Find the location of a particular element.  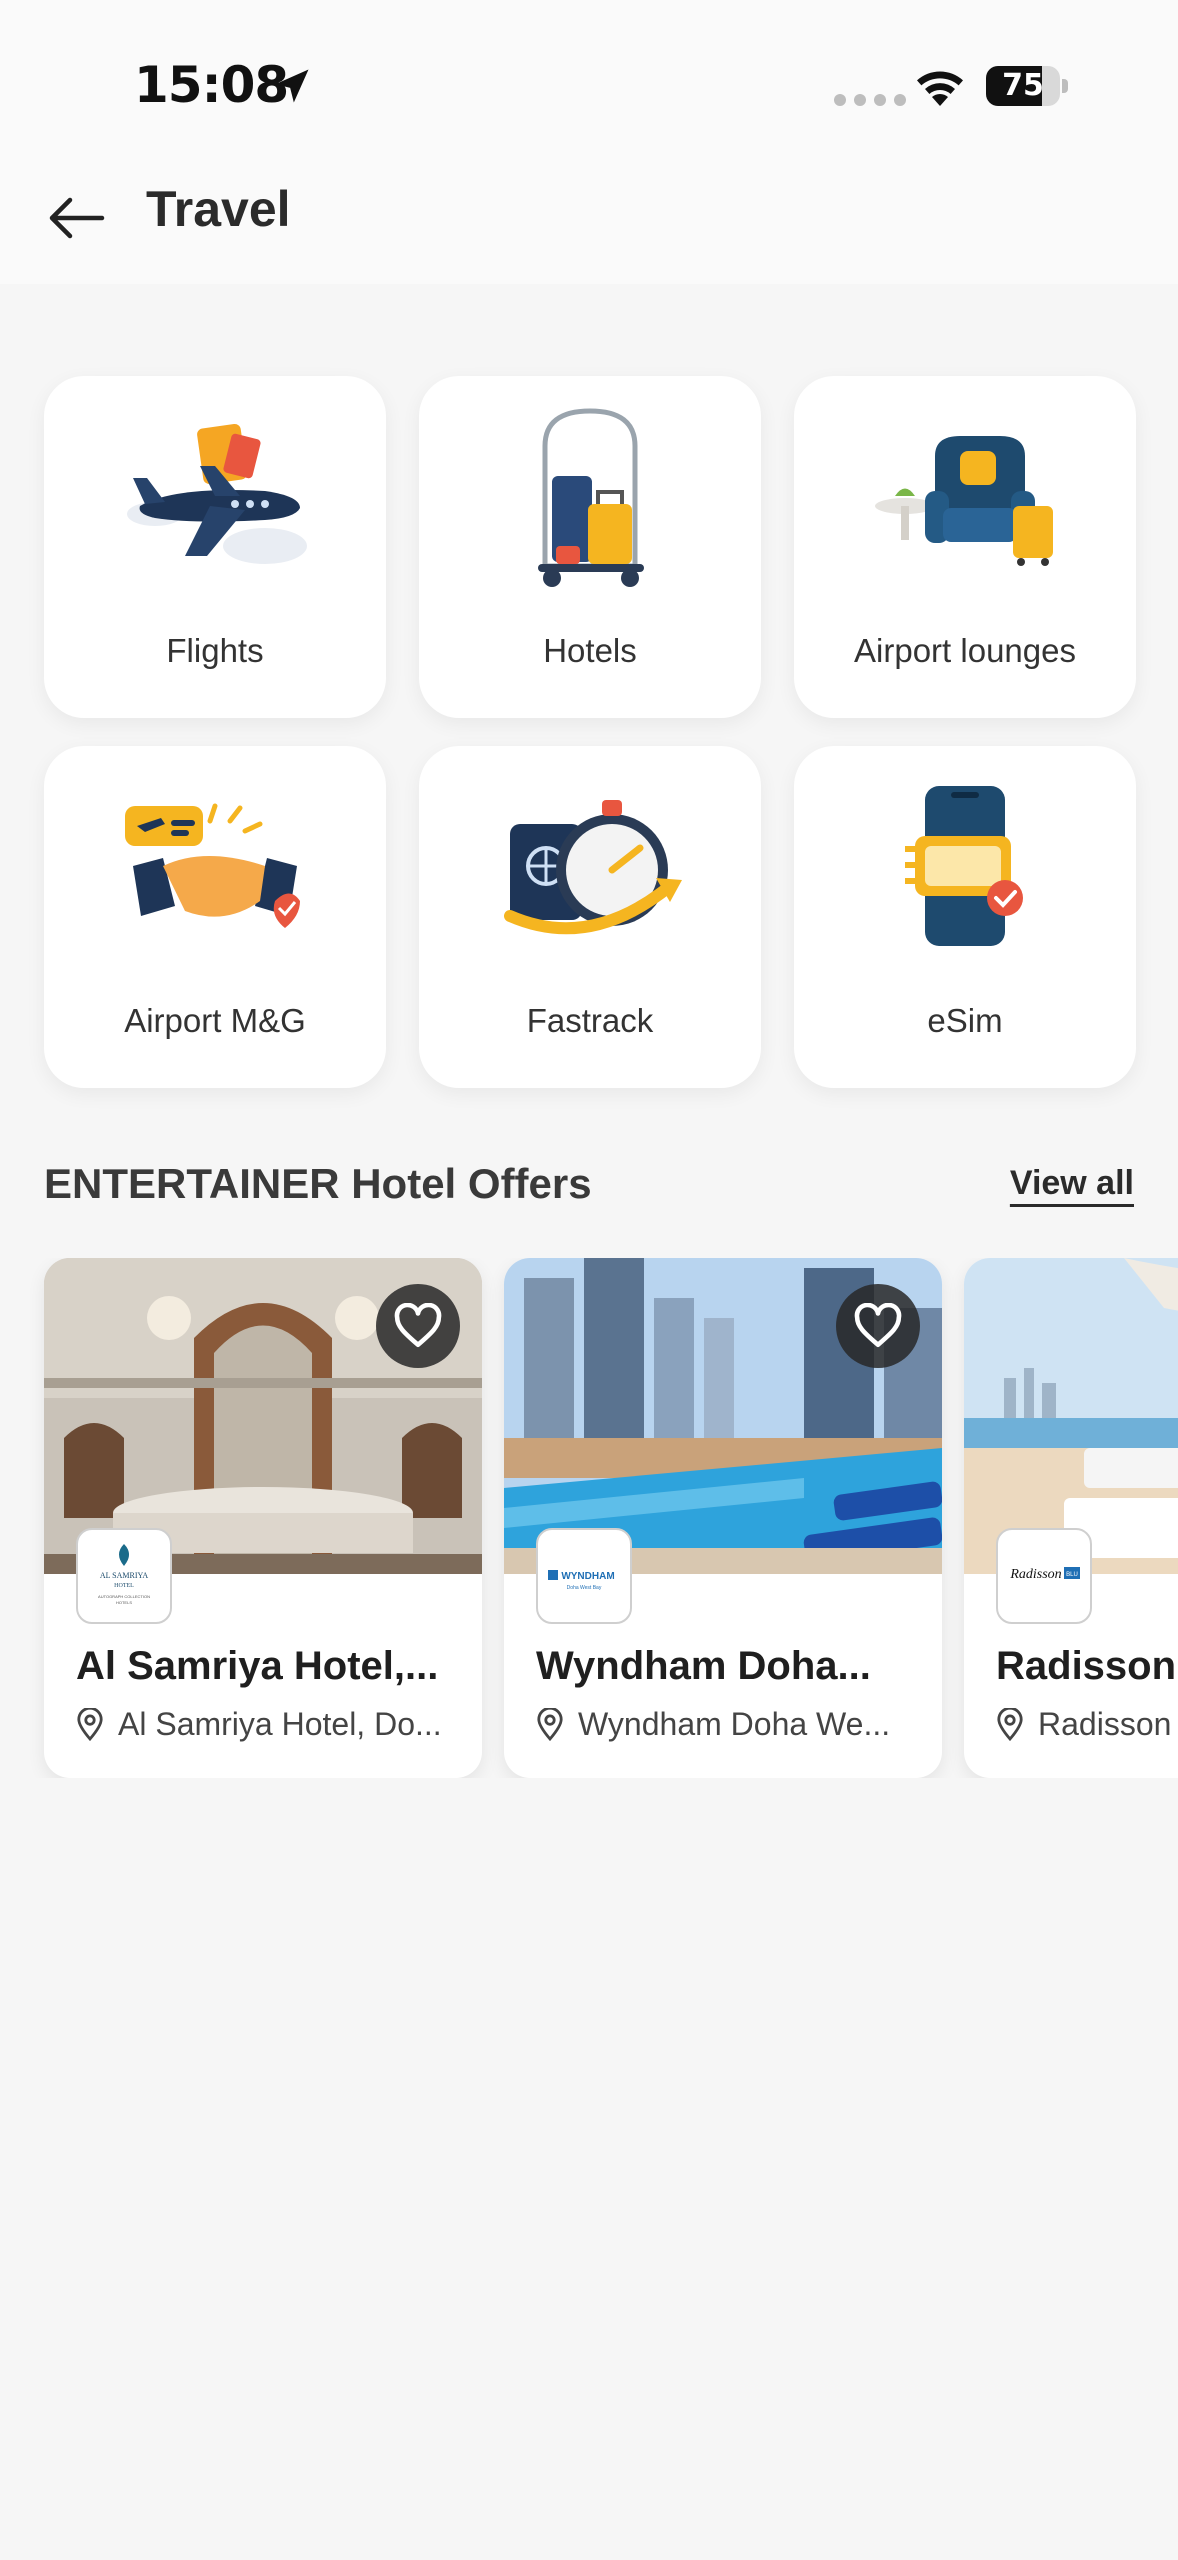

category-label: Flights is located at coordinates (215, 650).